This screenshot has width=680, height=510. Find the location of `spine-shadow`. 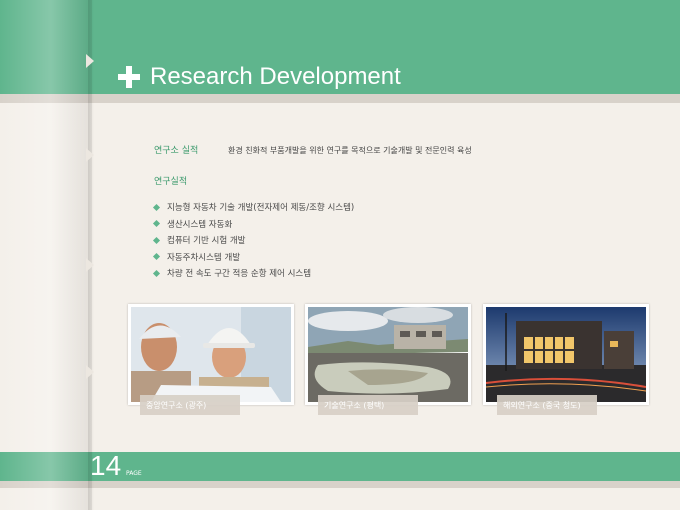

spine-shadow is located at coordinates (91, 255).